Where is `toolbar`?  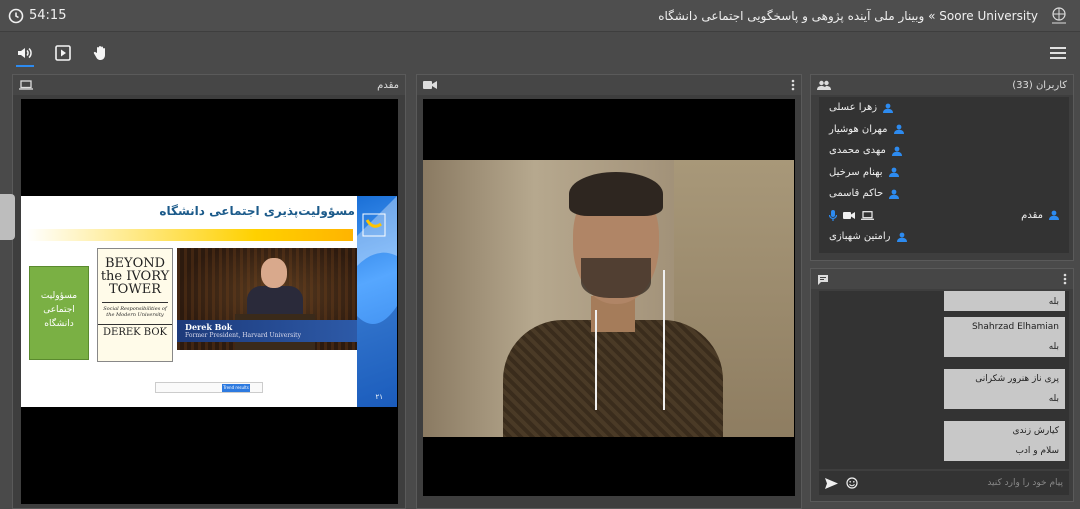
toolbar is located at coordinates (540, 52).